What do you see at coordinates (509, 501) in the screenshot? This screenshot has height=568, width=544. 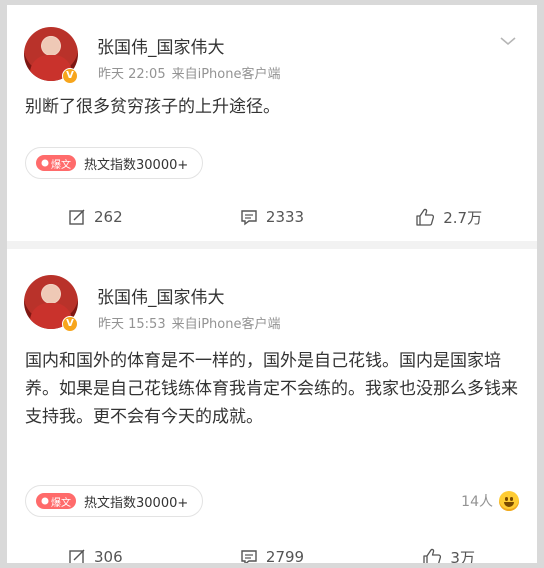 I see `smiley-icon` at bounding box center [509, 501].